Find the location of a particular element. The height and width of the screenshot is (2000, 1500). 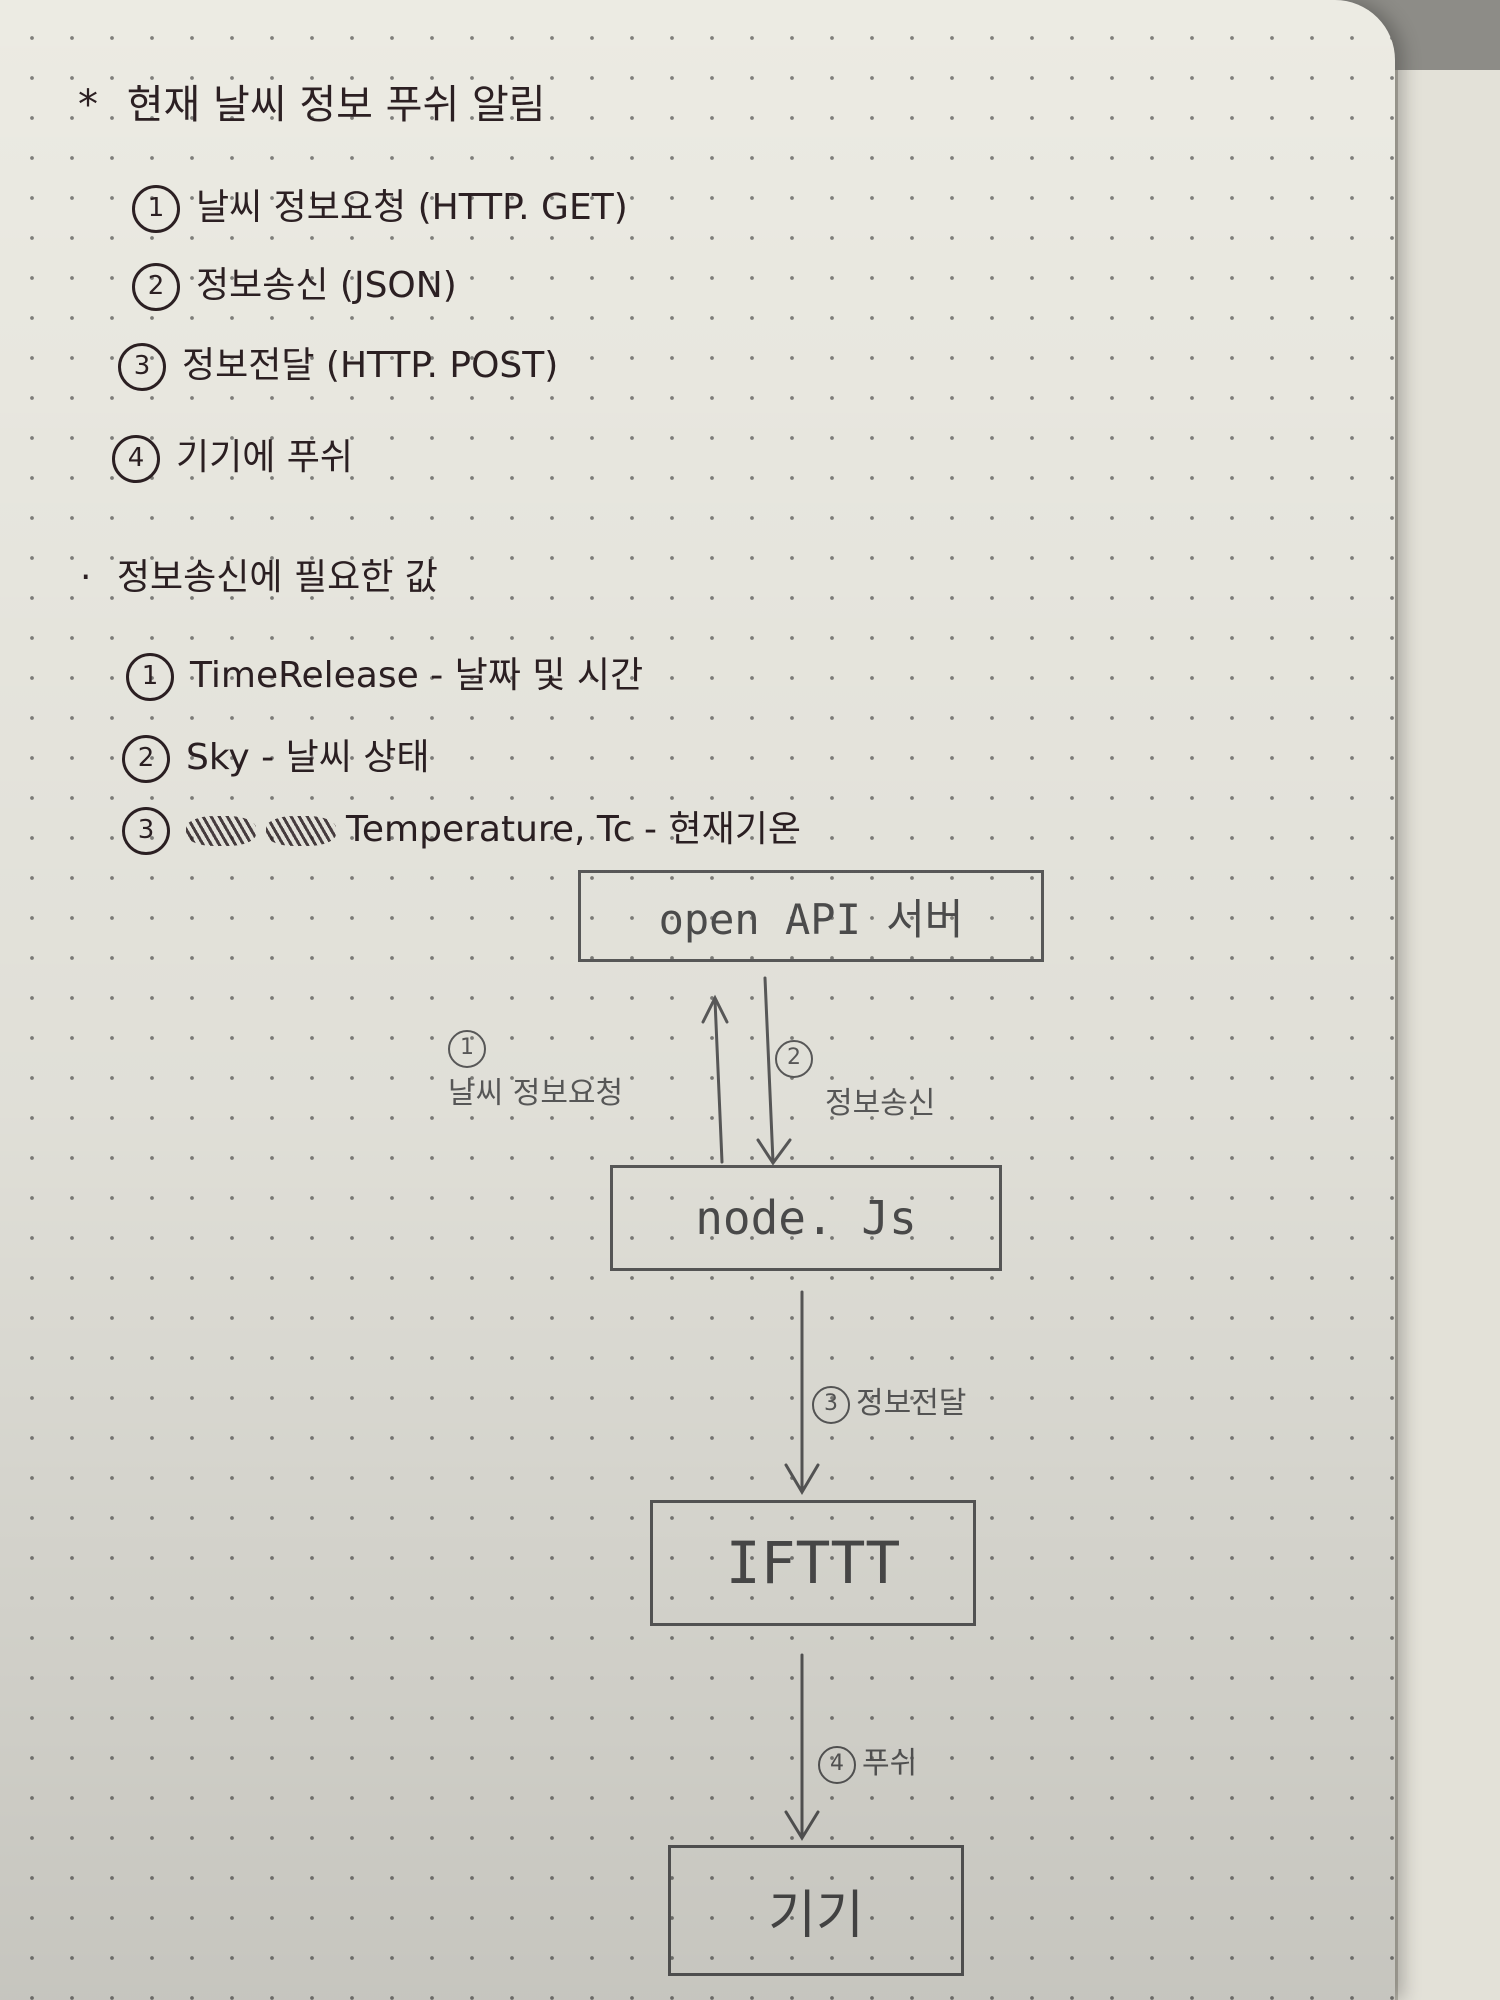

node-label: IFTTT is located at coordinates (813, 1563).